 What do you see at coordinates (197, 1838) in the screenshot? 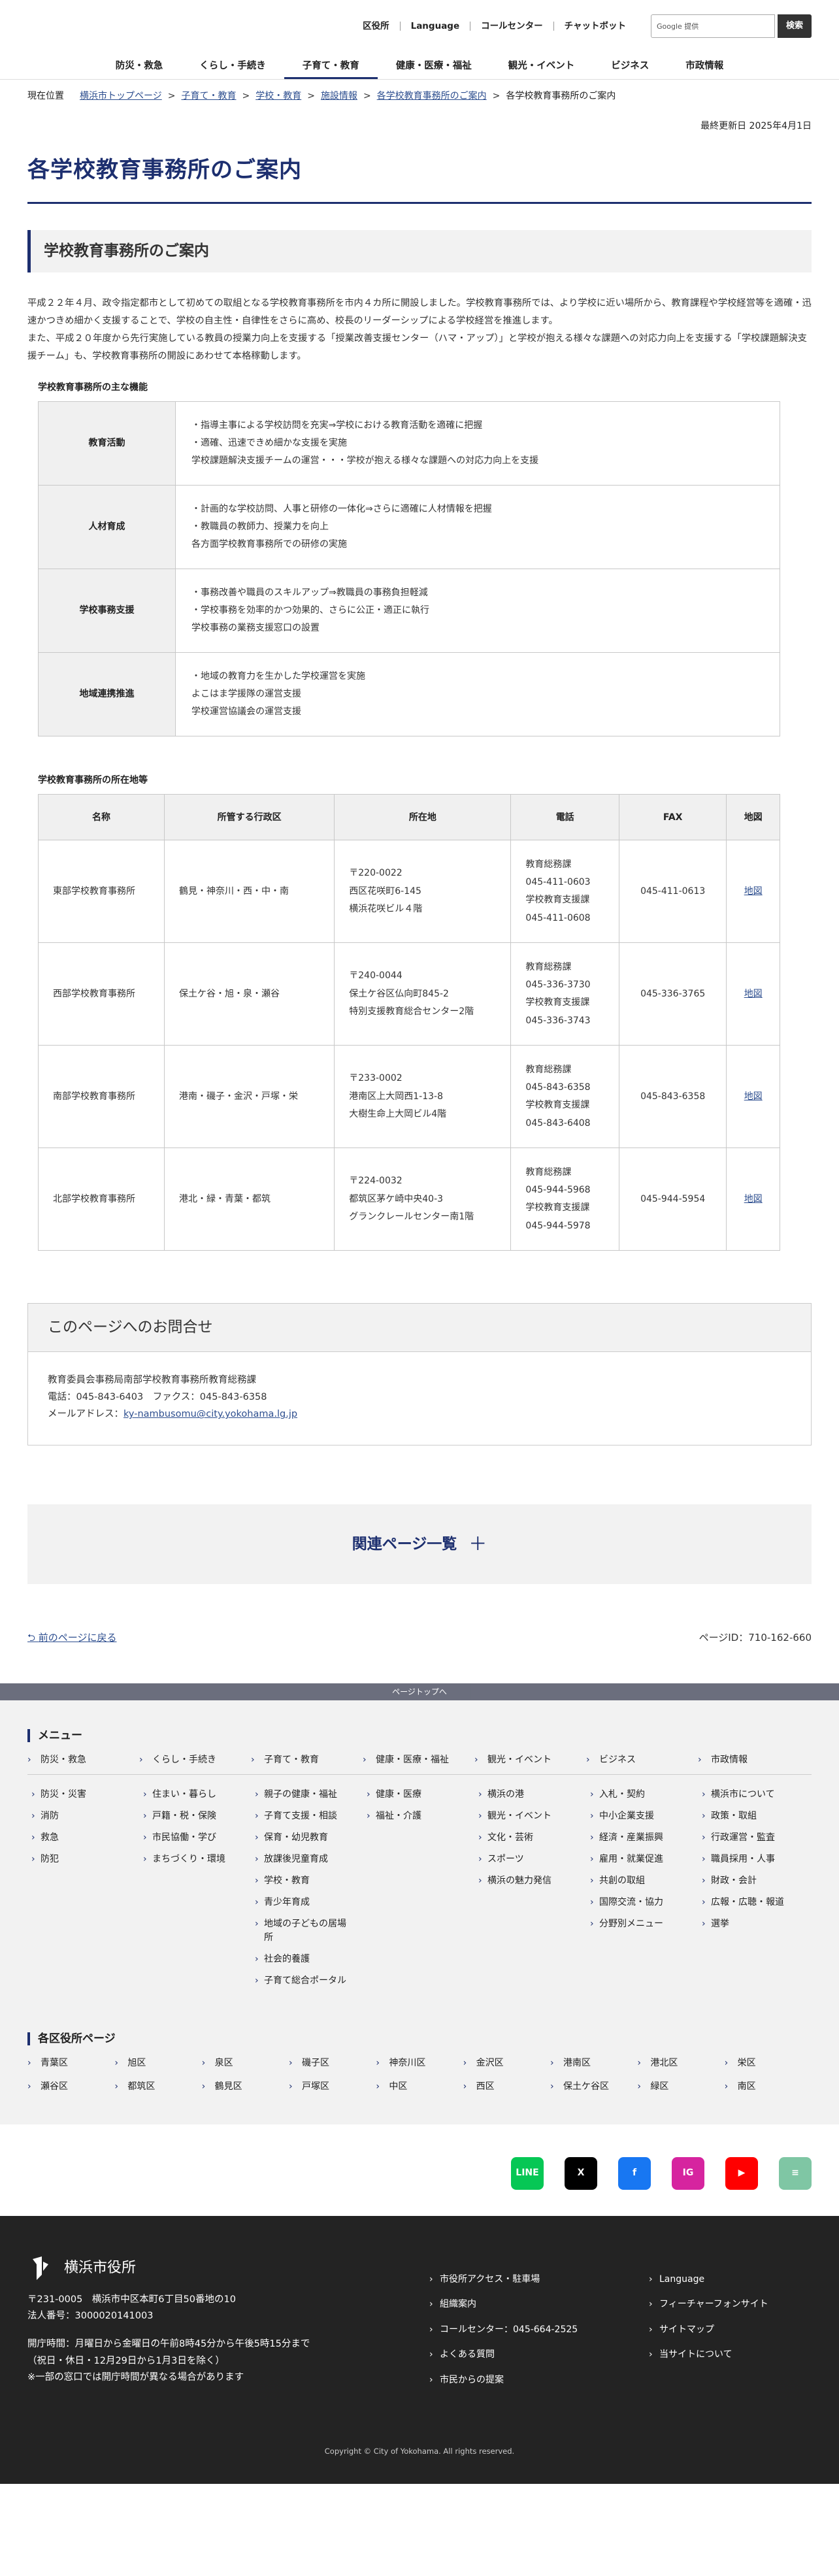
I see `footer-menu-link: 市民協働・学び` at bounding box center [197, 1838].